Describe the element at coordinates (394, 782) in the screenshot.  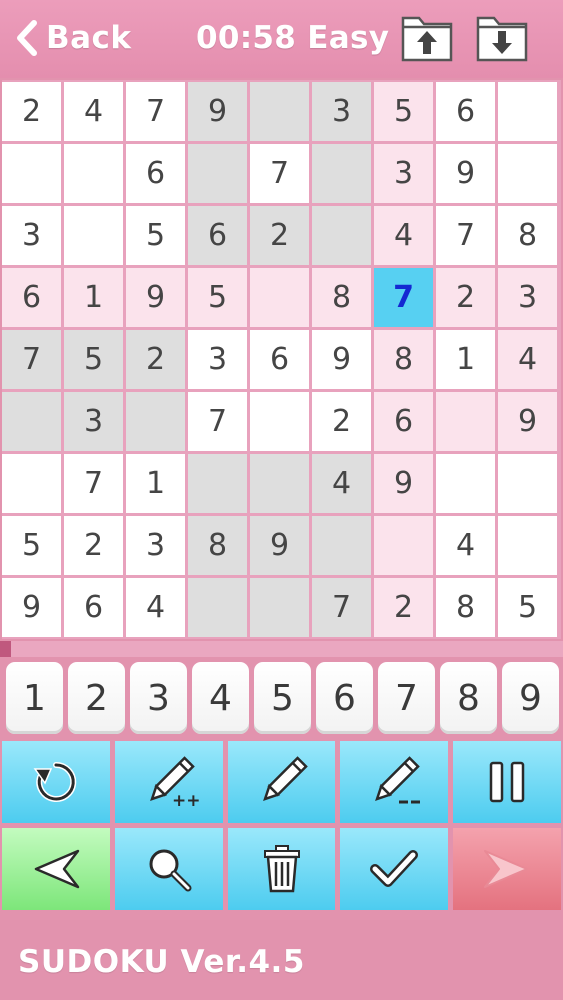
I see `pencil-erase-button` at that location.